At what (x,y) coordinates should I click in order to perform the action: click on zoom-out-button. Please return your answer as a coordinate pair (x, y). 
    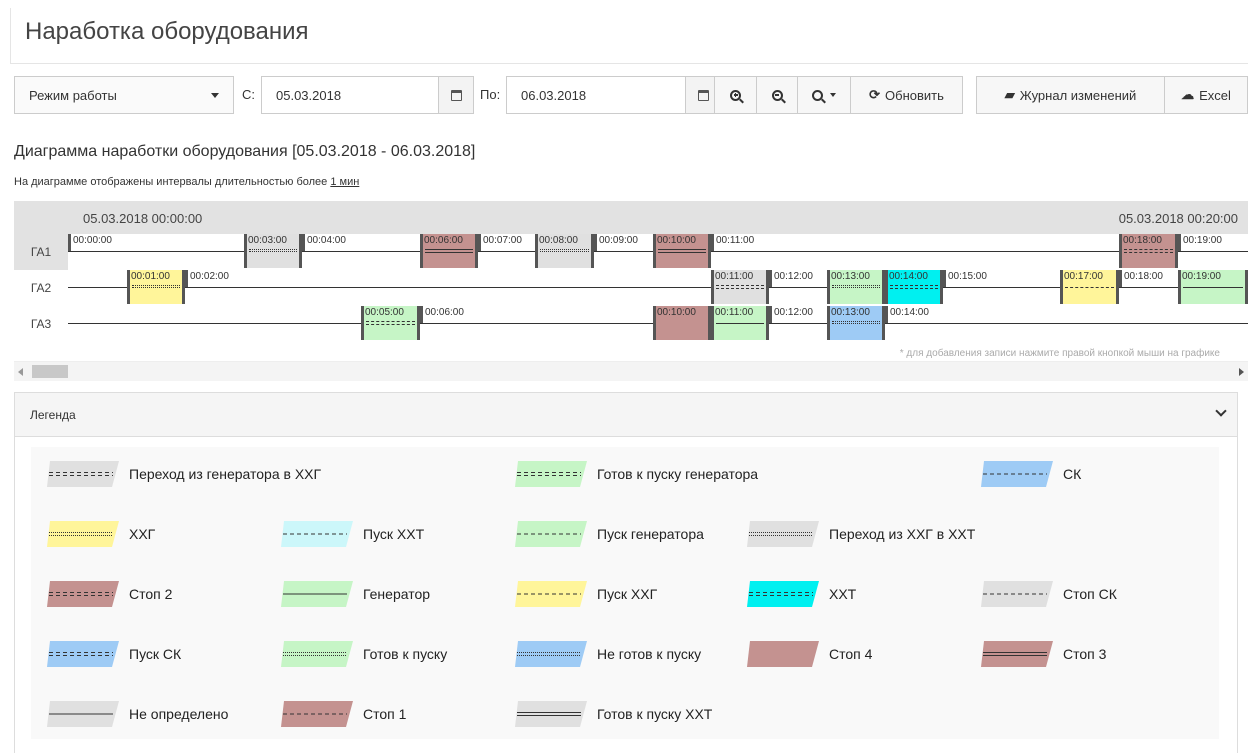
    Looking at the image, I should click on (777, 95).